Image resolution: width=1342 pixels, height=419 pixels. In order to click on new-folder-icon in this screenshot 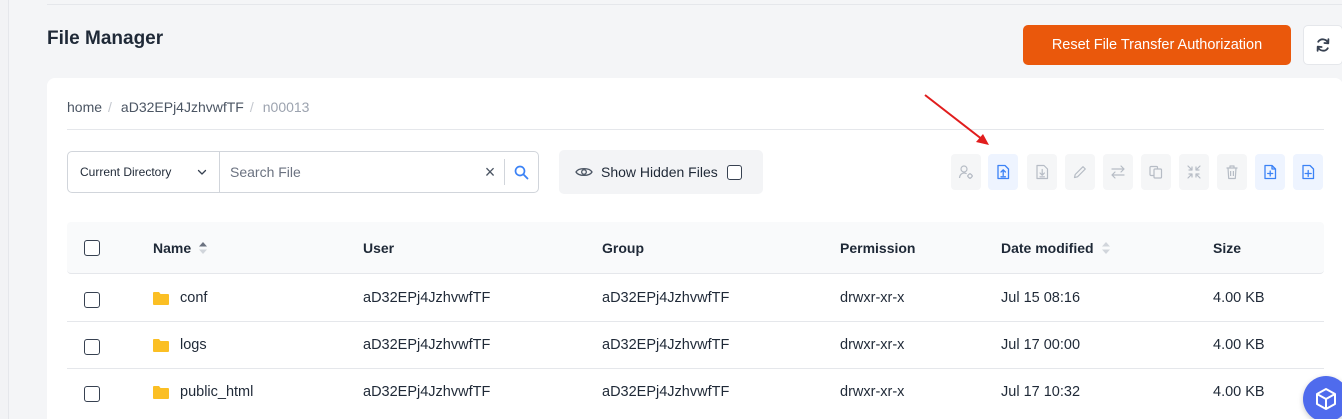, I will do `click(1308, 172)`.